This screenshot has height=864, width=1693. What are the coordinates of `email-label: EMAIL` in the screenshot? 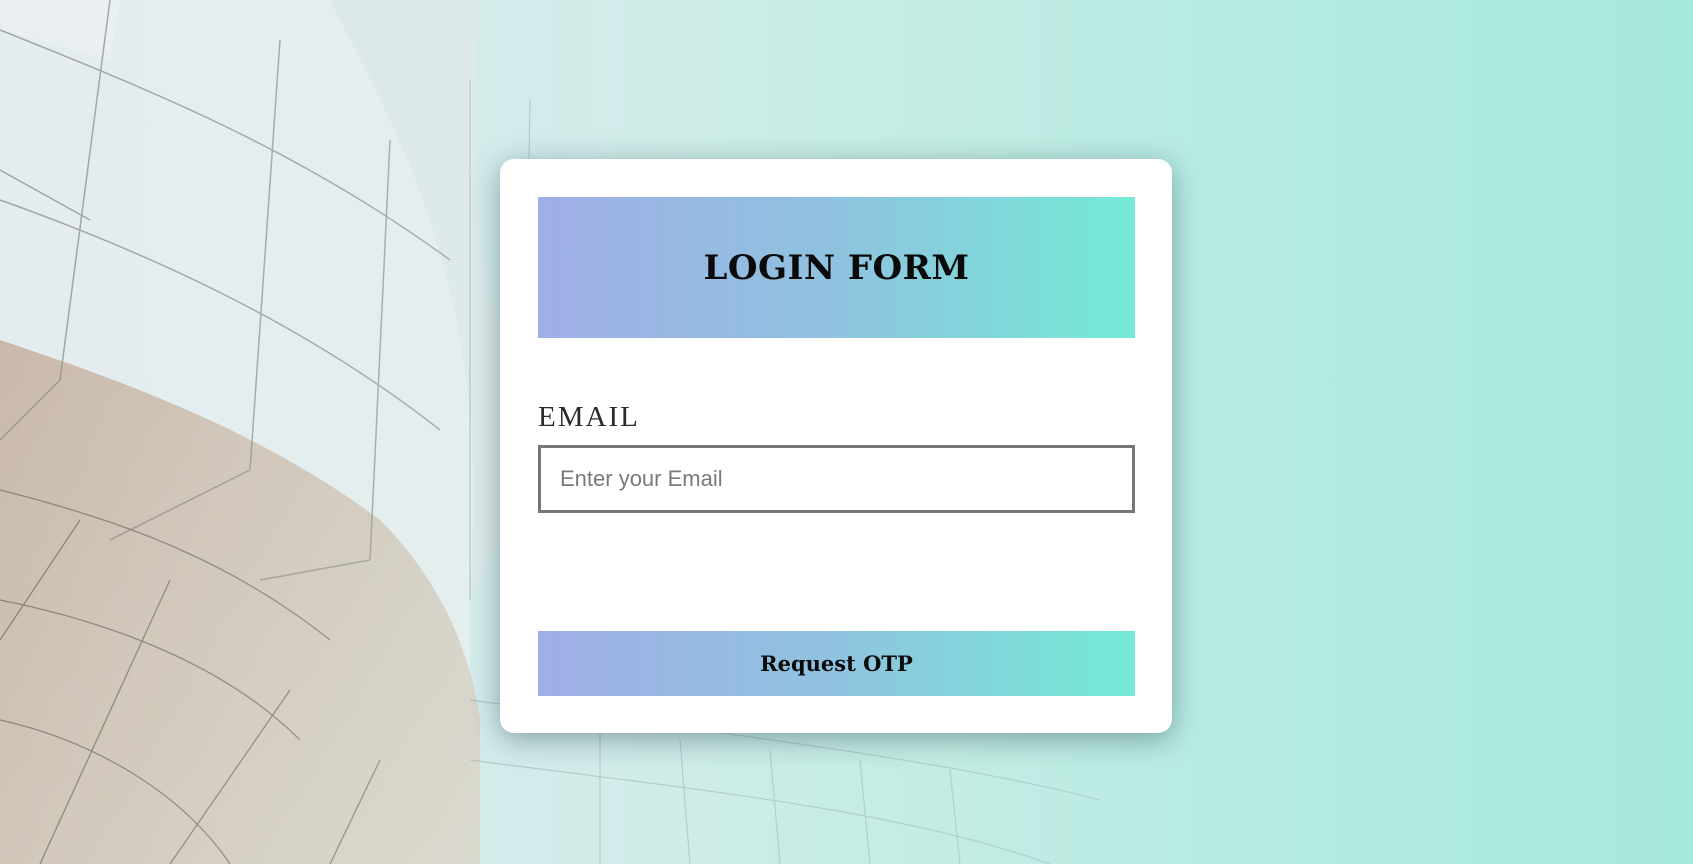 It's located at (589, 417).